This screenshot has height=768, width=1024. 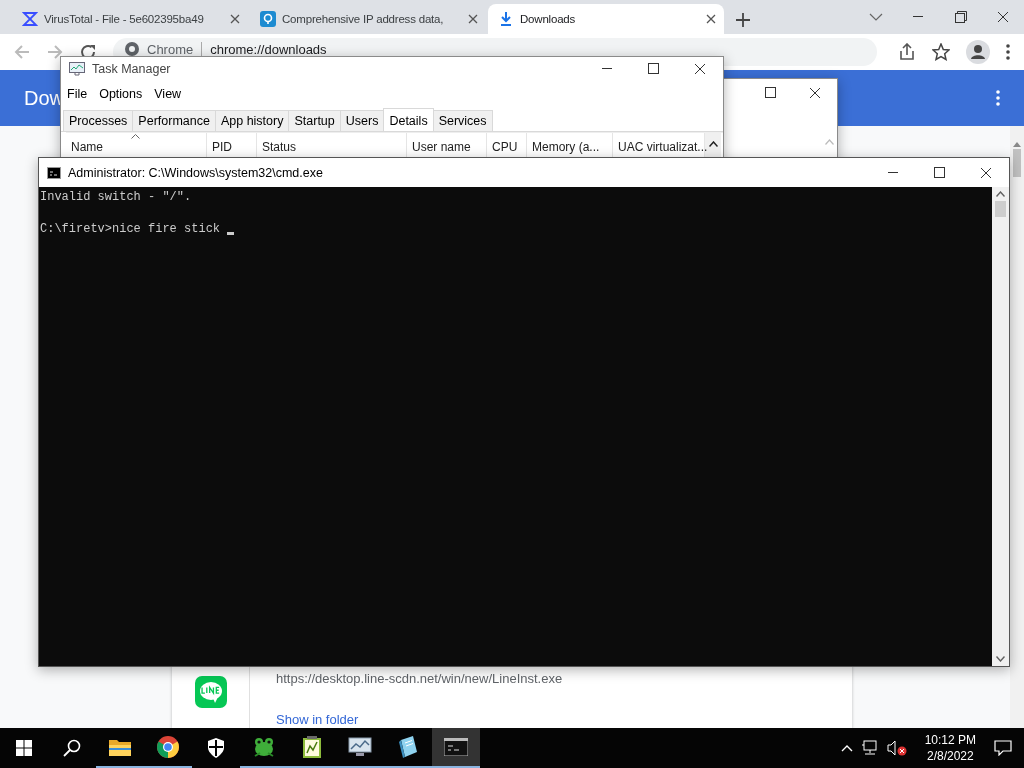 I want to click on sigma-icon, so click(x=30, y=19).